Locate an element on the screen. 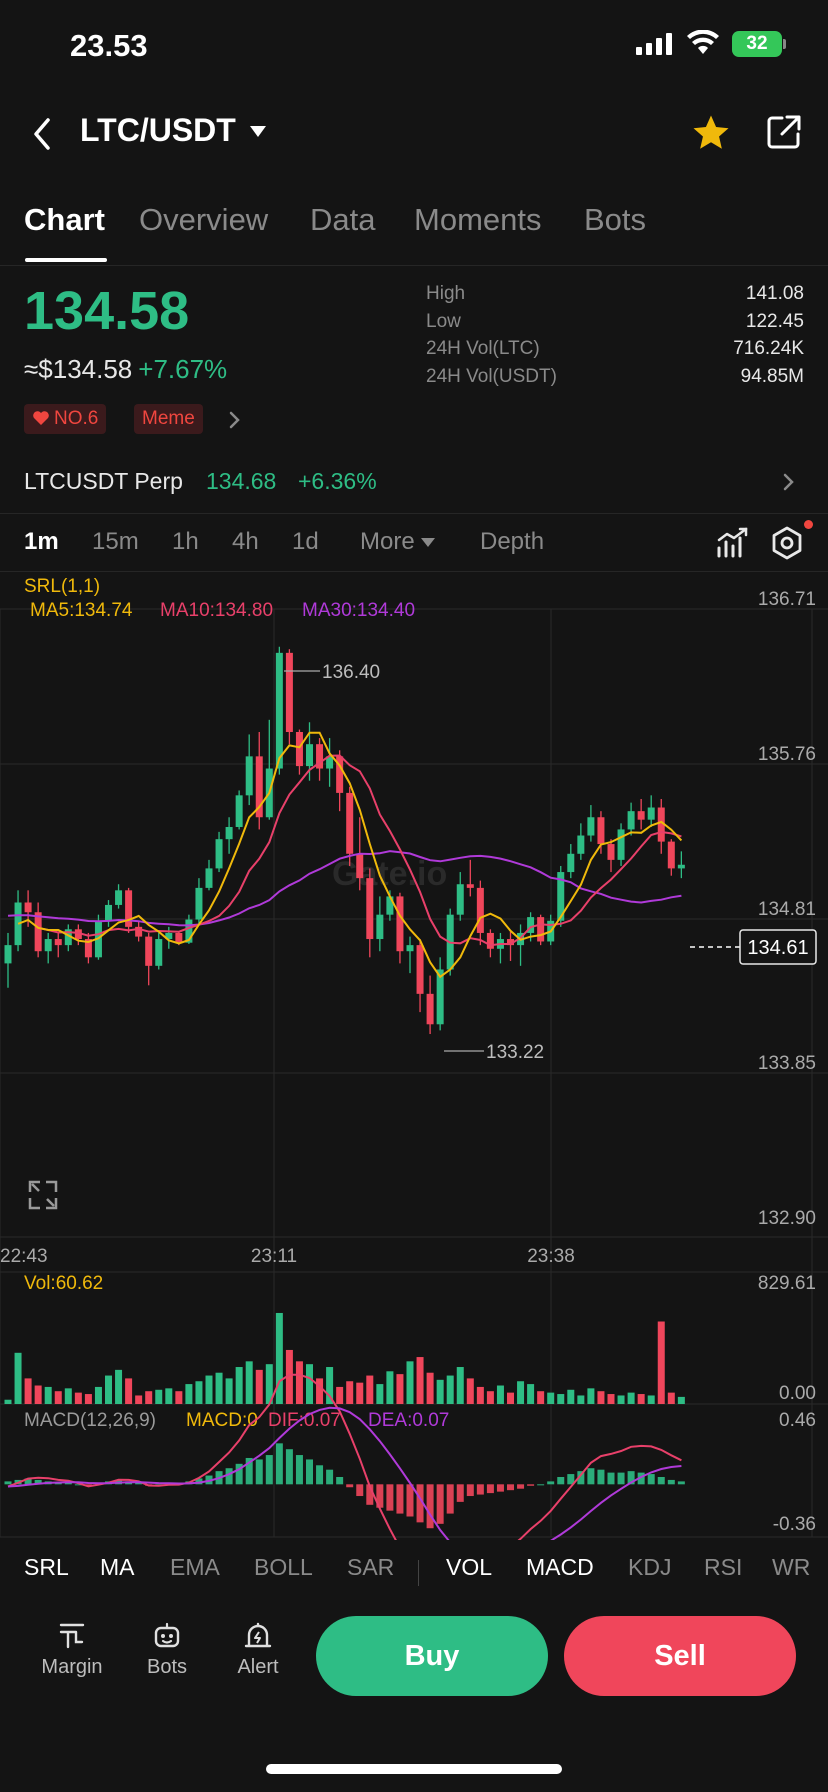  tab-chart: Chart is located at coordinates (64, 220).